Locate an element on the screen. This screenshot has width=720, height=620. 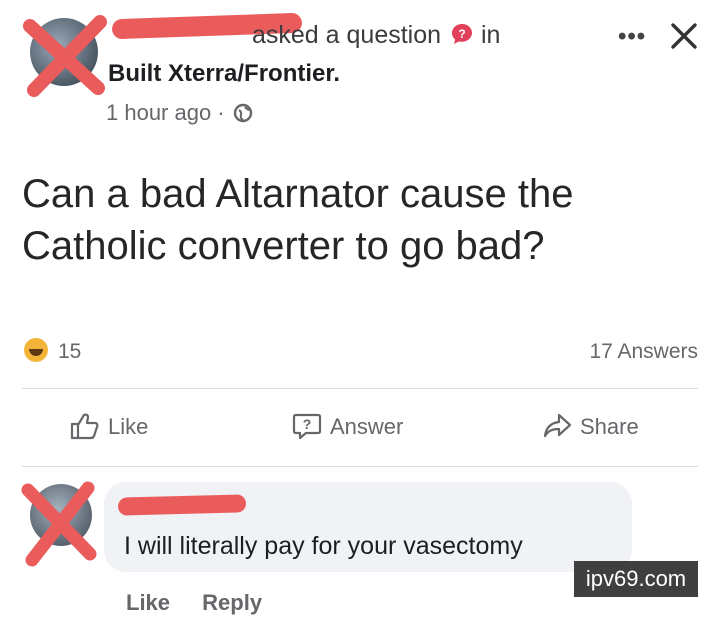
avatar-redaction-mark is located at coordinates (65, 56).